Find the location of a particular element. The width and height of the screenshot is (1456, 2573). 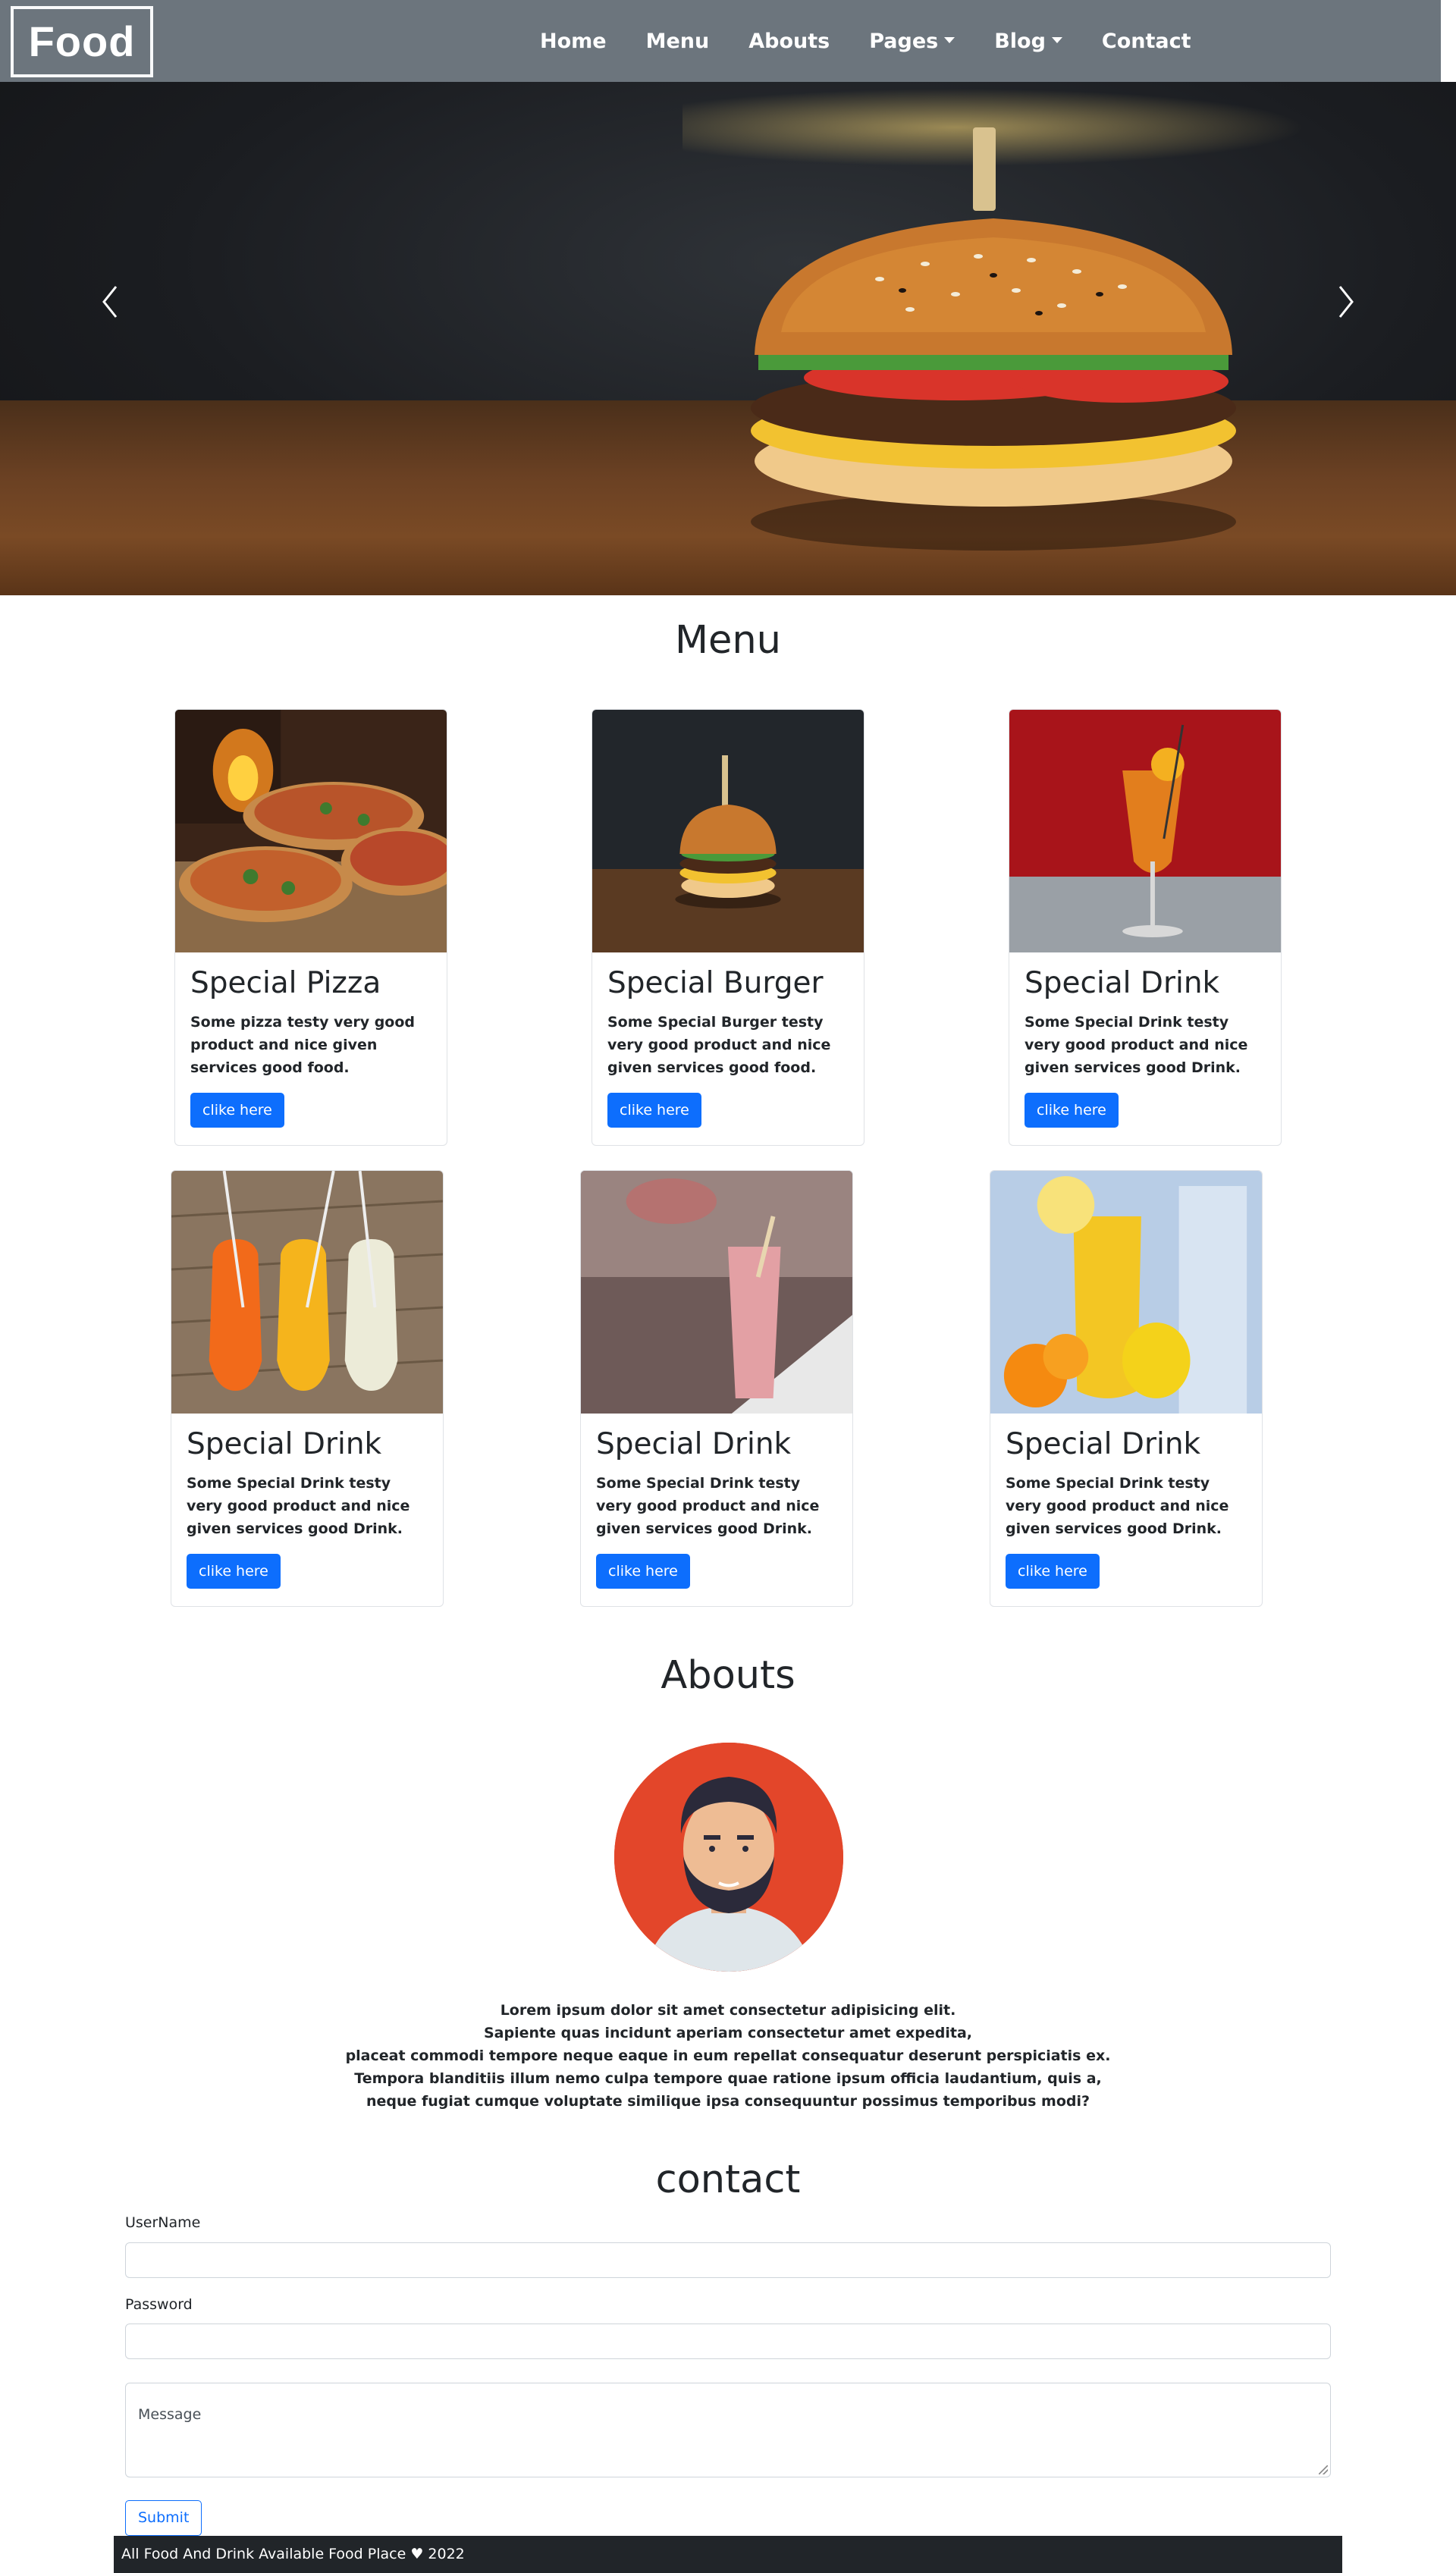

nav-menu-label: Menu is located at coordinates (677, 41).